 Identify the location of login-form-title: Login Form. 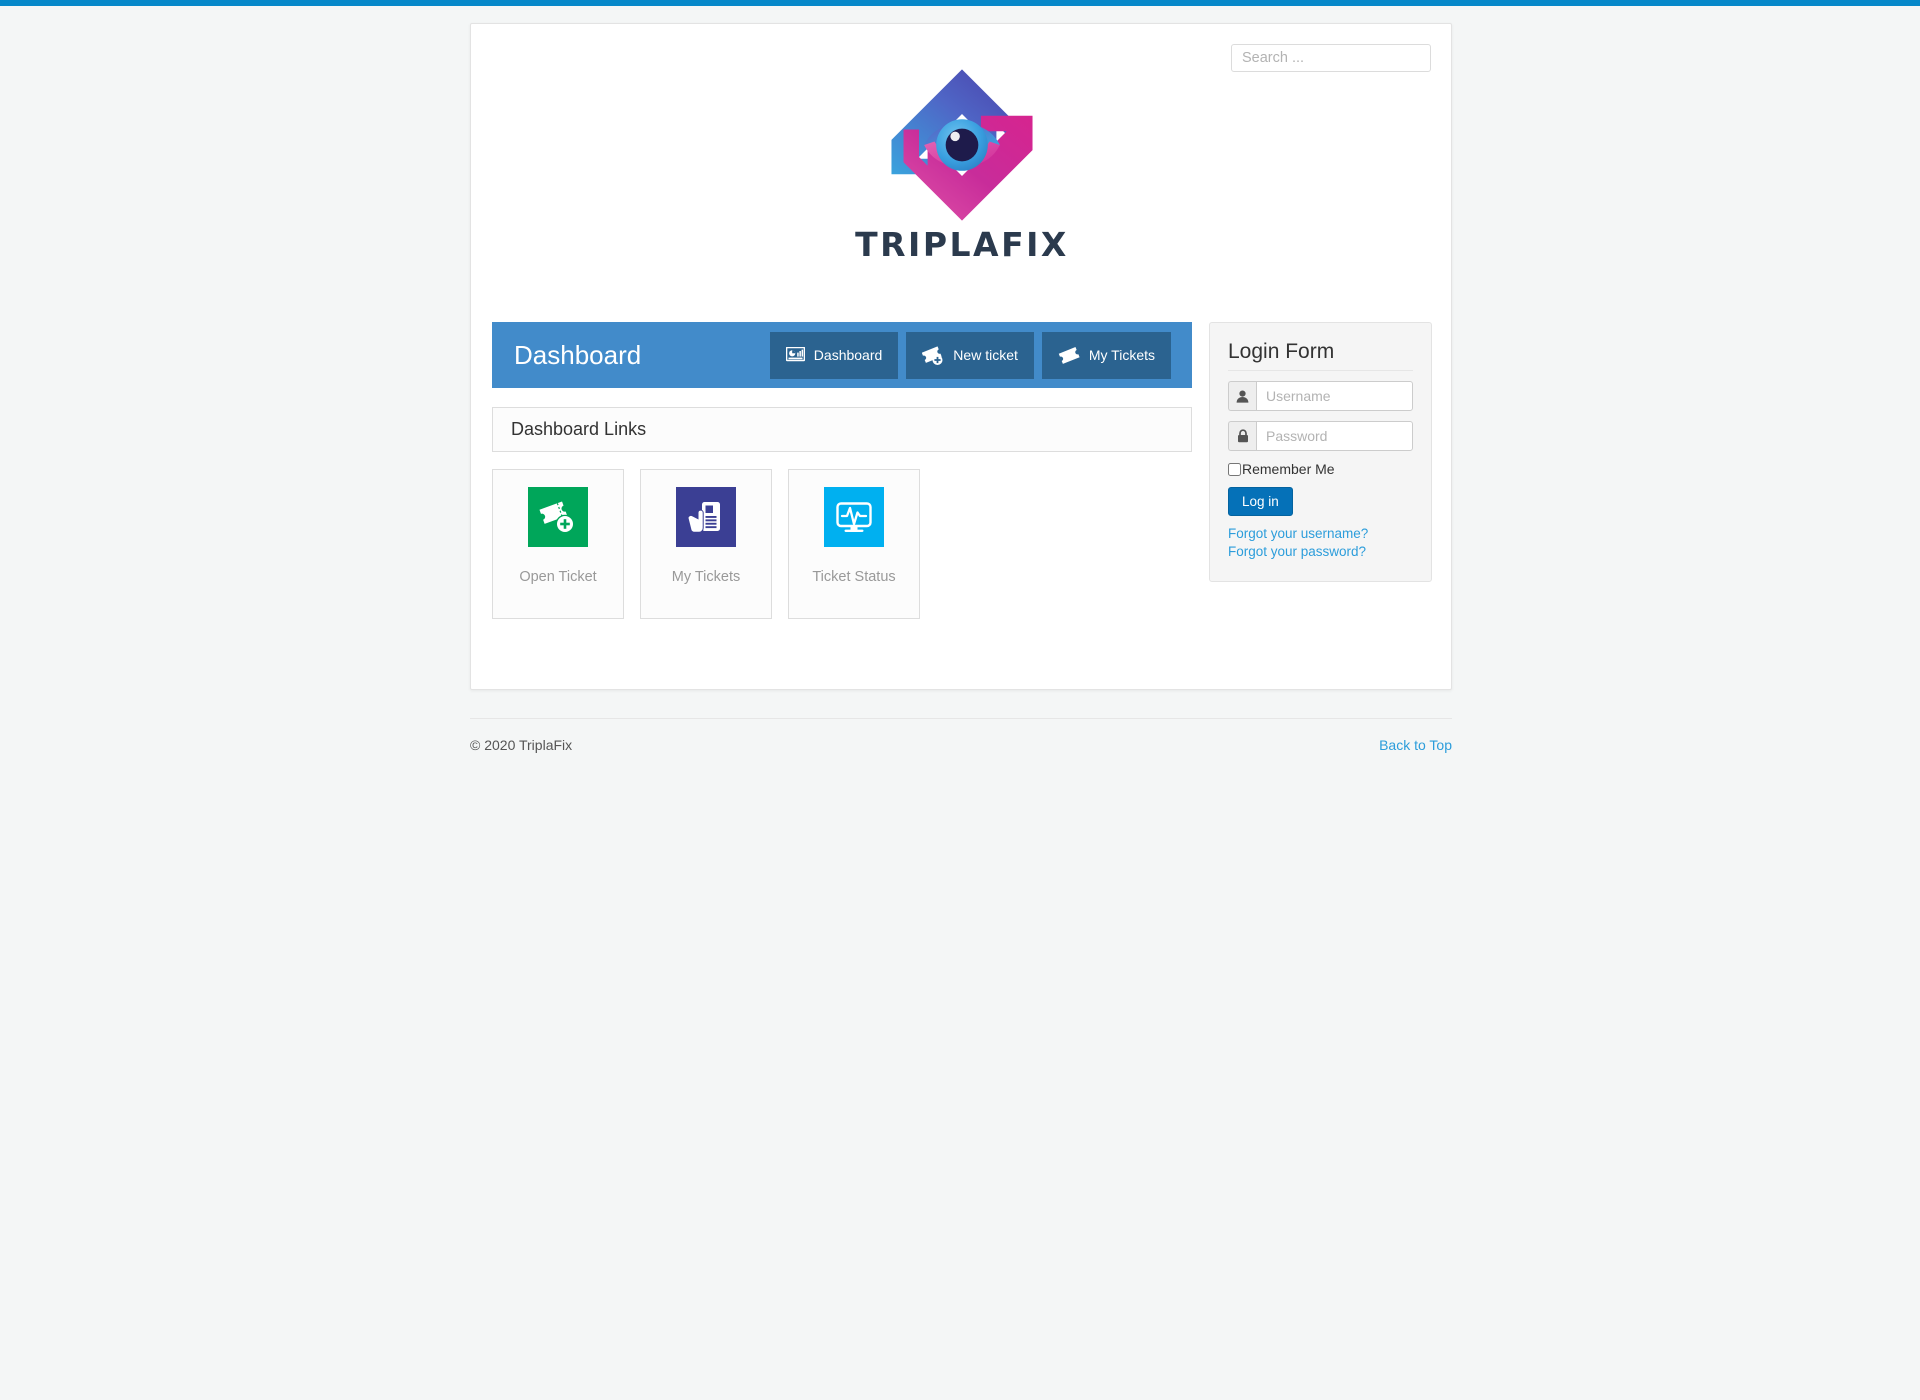
(1281, 351).